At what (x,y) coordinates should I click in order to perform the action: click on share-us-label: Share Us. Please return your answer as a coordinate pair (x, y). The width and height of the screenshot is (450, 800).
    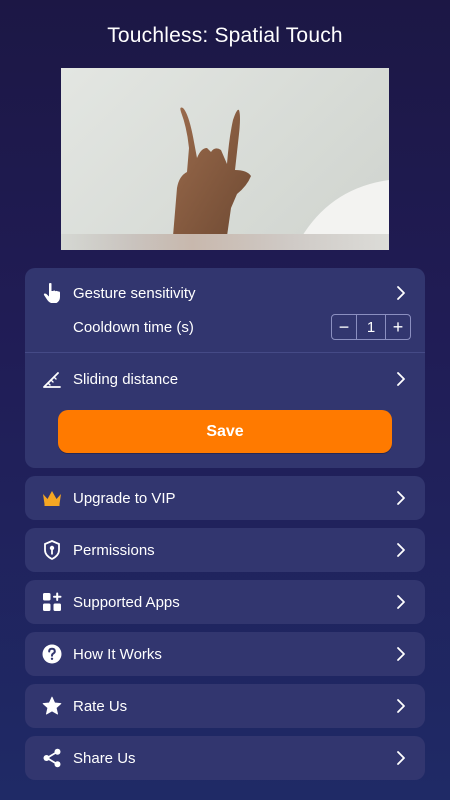
    Looking at the image, I should click on (104, 758).